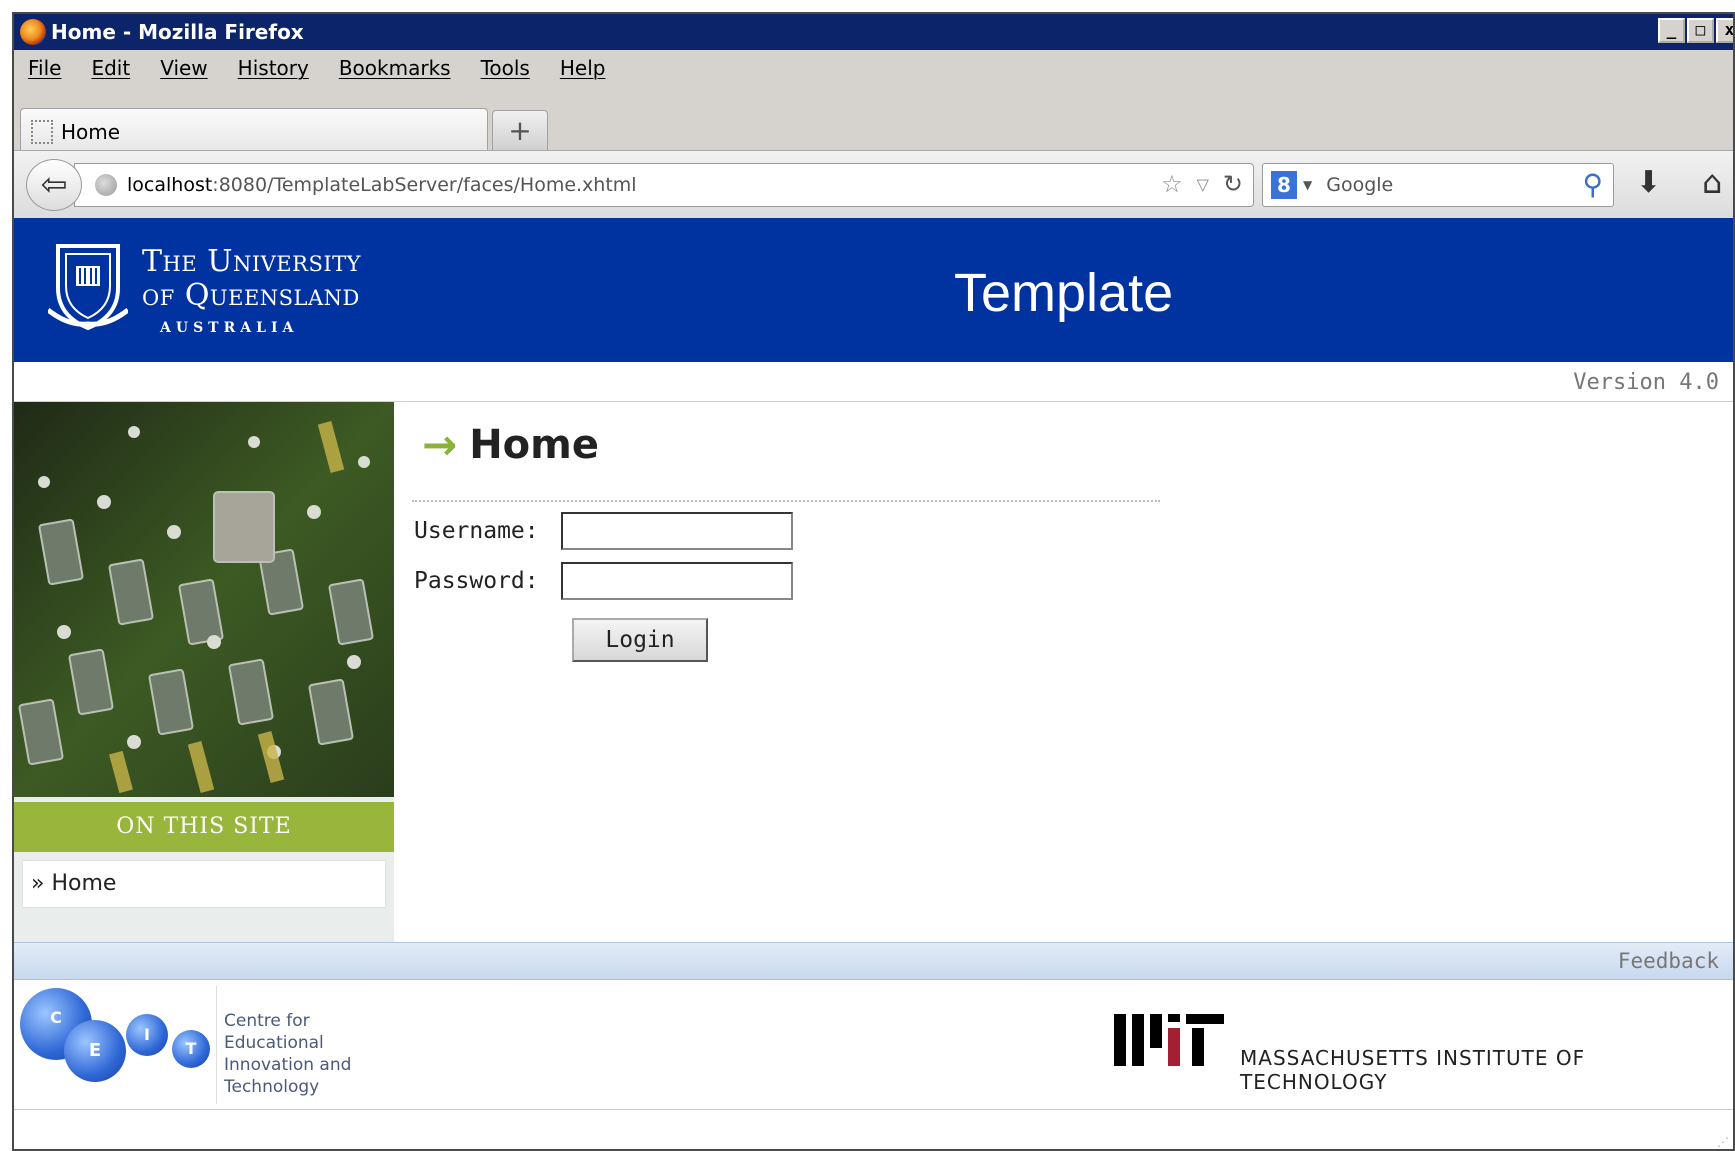 This screenshot has width=1735, height=1151. Describe the element at coordinates (177, 32) in the screenshot. I see `window-title: Home - Mozilla Firefox` at that location.